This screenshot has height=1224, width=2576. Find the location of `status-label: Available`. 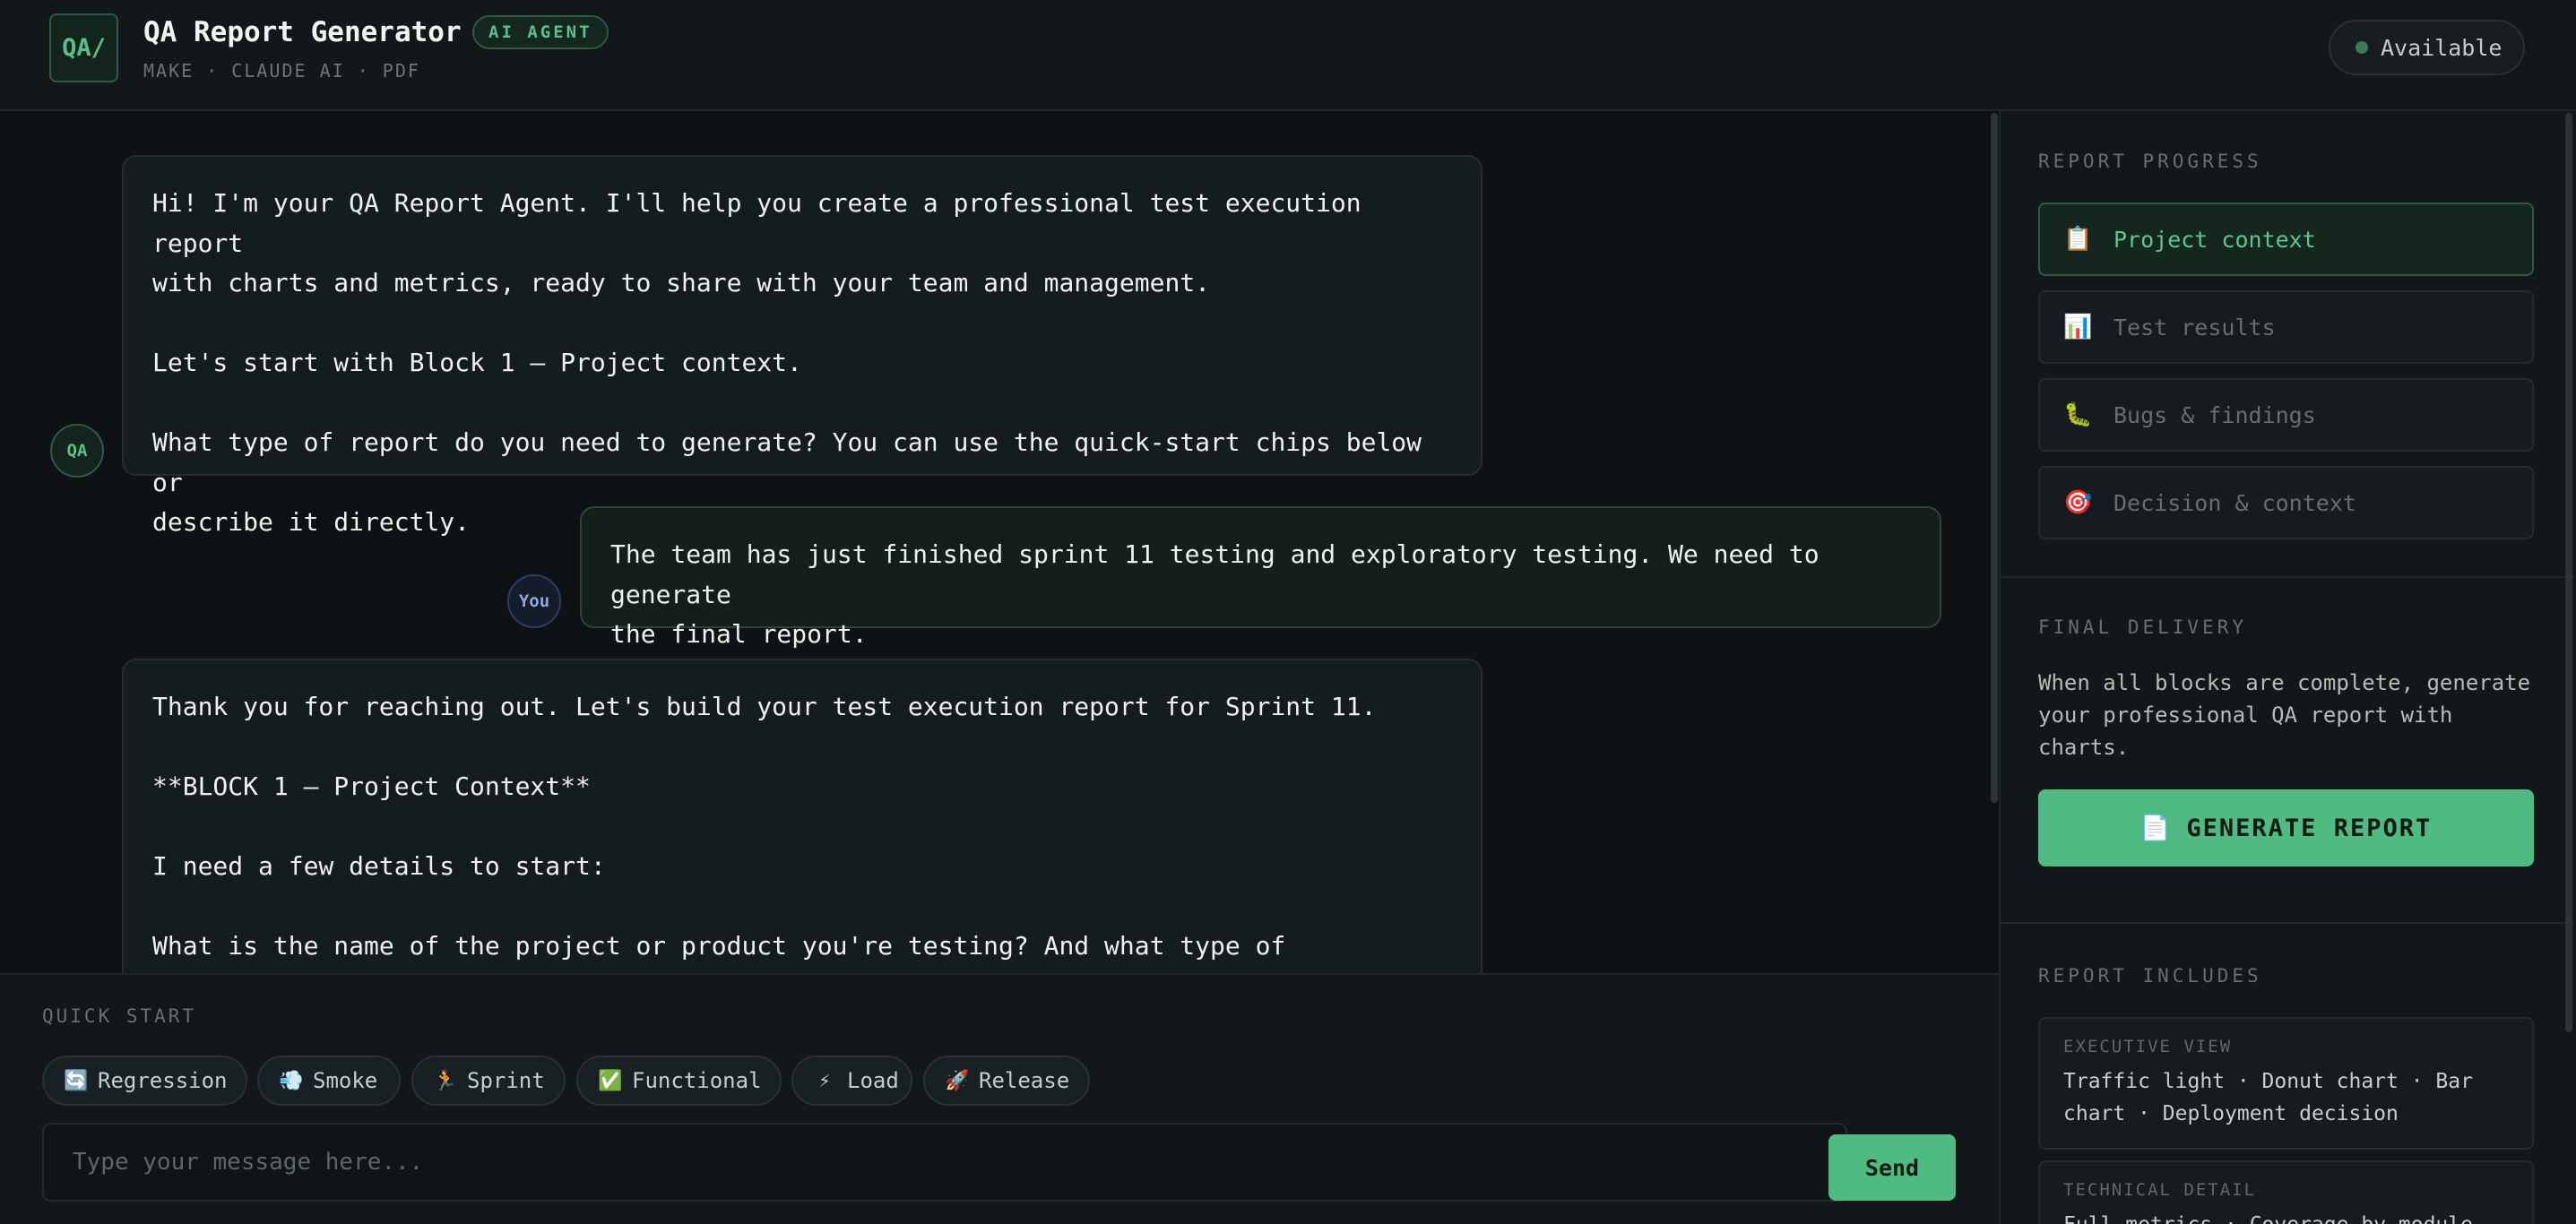

status-label: Available is located at coordinates (2442, 47).